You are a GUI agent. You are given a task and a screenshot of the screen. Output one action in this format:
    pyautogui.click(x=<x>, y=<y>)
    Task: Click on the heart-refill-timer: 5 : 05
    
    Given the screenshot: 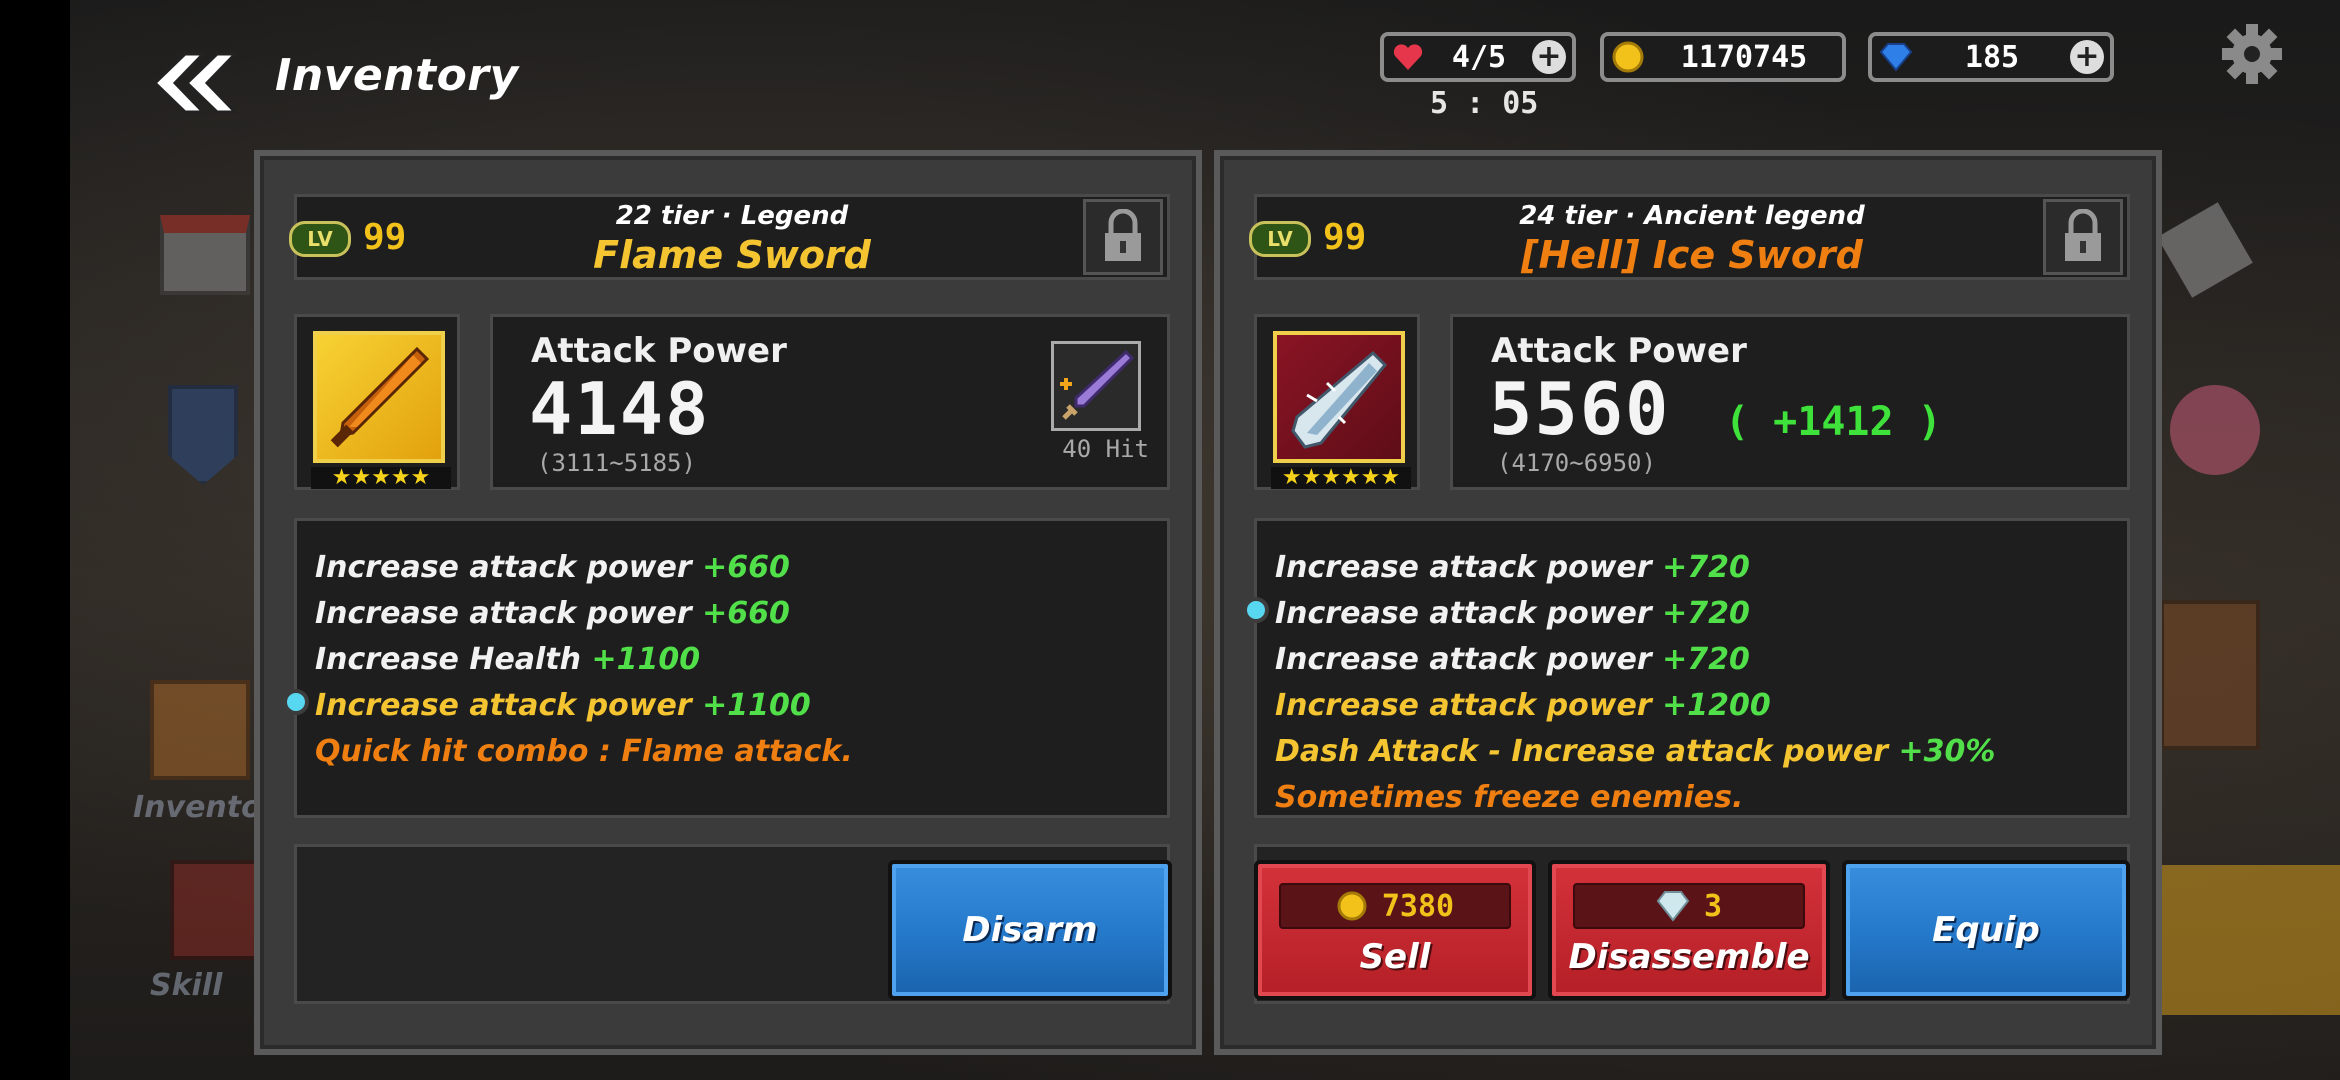 What is the action you would take?
    pyautogui.click(x=1484, y=103)
    